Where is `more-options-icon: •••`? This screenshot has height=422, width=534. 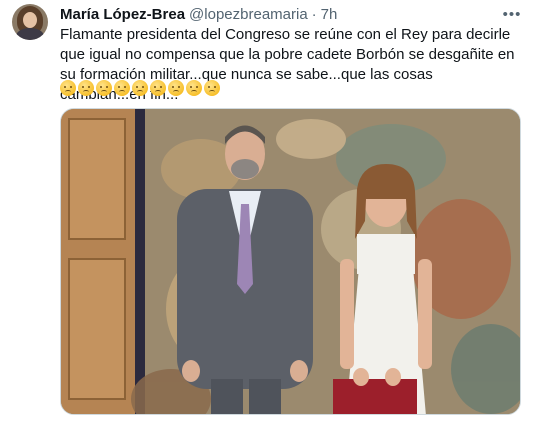
more-options-icon: ••• is located at coordinates (512, 14).